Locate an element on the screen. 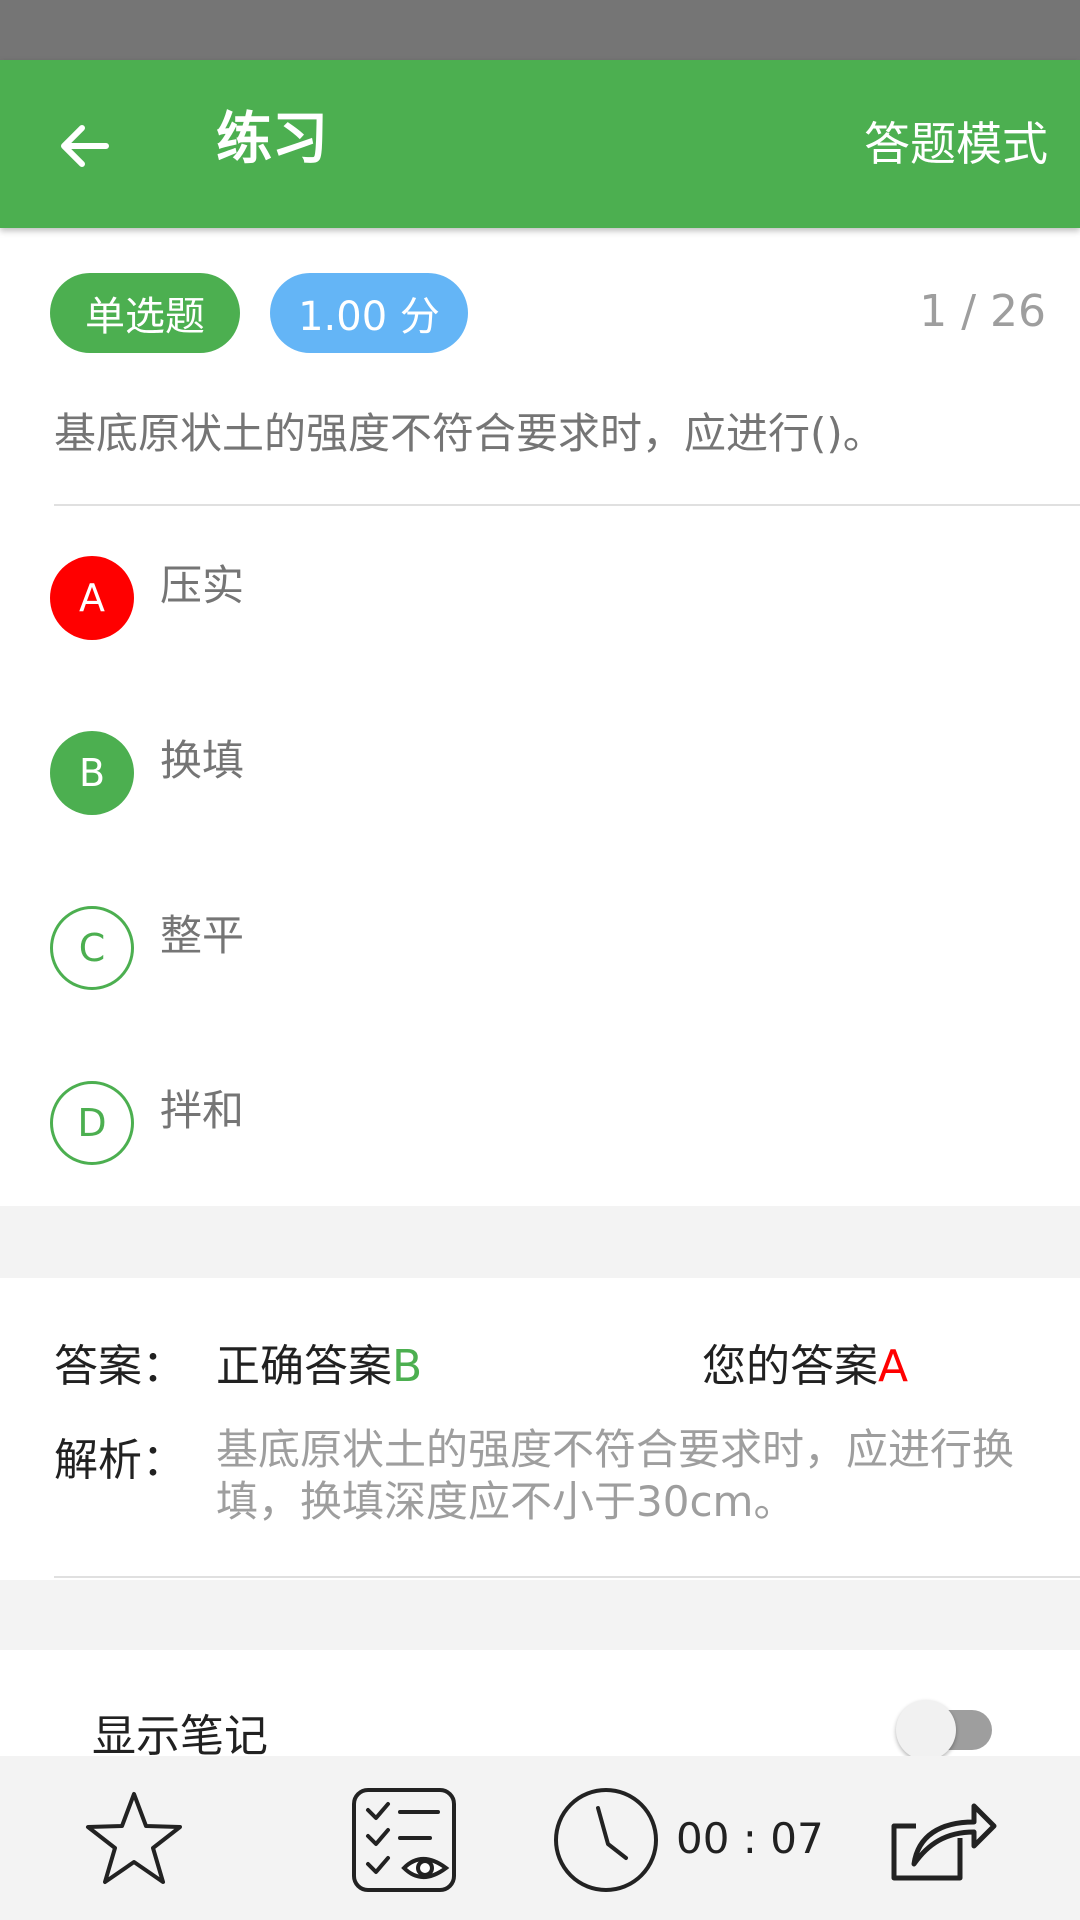 This screenshot has height=1920, width=1080. answer-sheet-button is located at coordinates (404, 1840).